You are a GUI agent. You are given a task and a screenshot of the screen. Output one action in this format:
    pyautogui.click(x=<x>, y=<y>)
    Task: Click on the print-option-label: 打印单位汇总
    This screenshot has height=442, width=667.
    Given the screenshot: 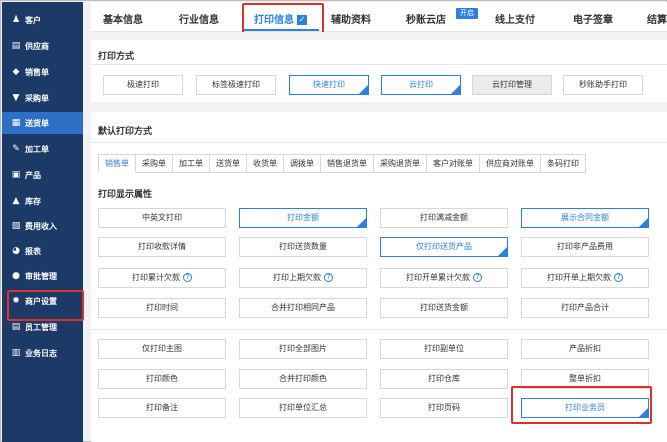 What is the action you would take?
    pyautogui.click(x=303, y=407)
    